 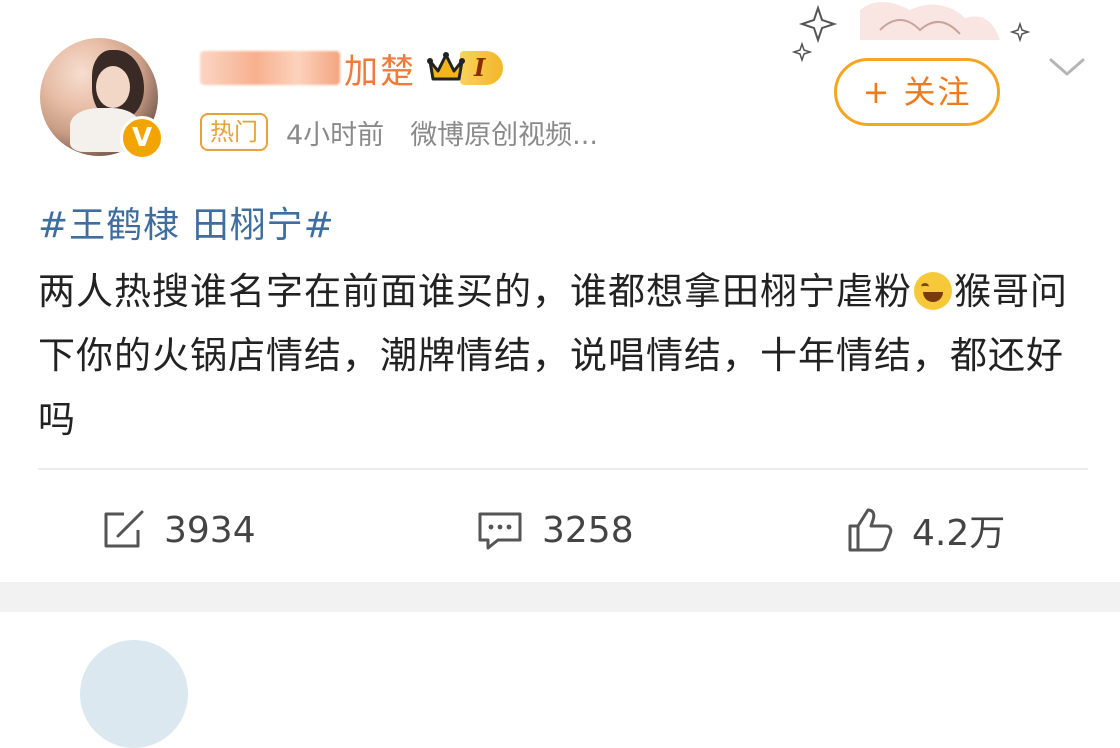 What do you see at coordinates (186, 222) in the screenshot?
I see `hashtag-link: #王鹤棣 田栩宁#` at bounding box center [186, 222].